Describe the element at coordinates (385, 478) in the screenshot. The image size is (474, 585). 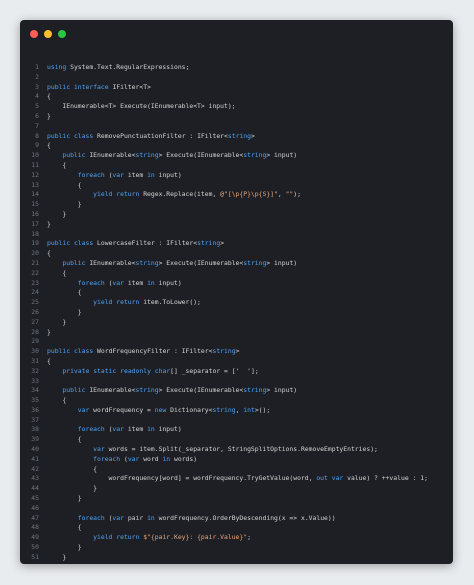
I see `code-token: value) ? ++value : 1;` at that location.